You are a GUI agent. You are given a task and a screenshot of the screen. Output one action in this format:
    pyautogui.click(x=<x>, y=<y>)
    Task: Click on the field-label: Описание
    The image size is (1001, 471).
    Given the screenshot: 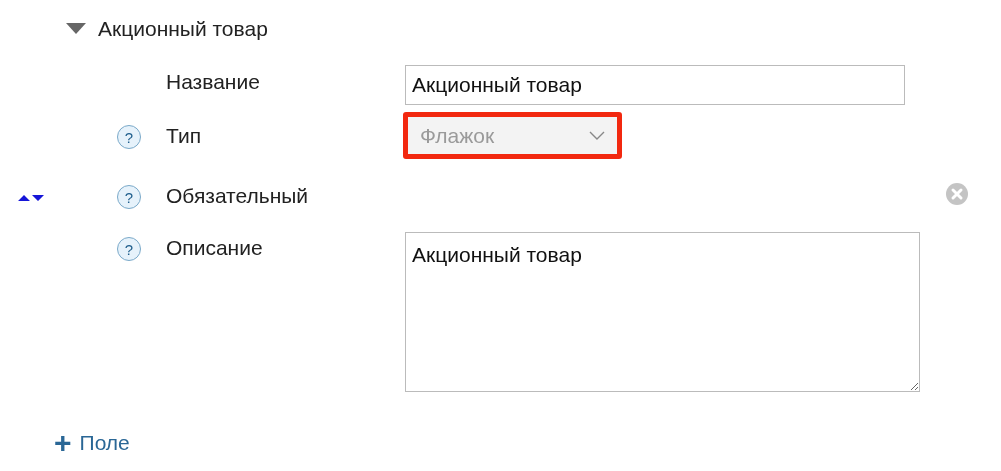 What is the action you would take?
    pyautogui.click(x=215, y=247)
    